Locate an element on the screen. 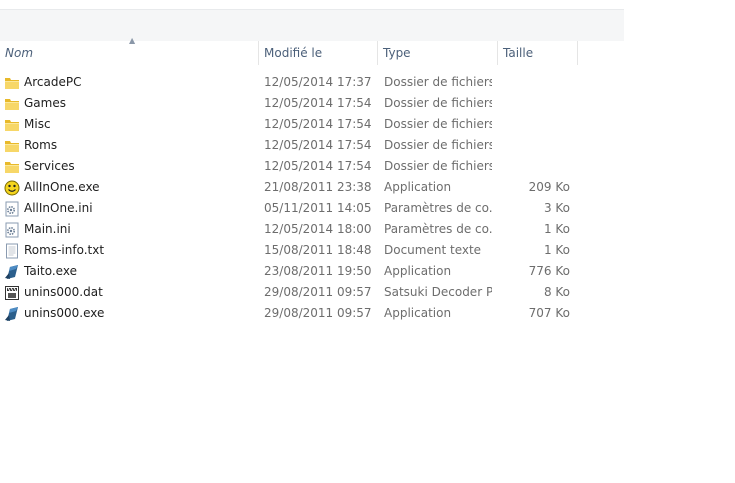  file-name: AllInOne.ini is located at coordinates (58, 208).